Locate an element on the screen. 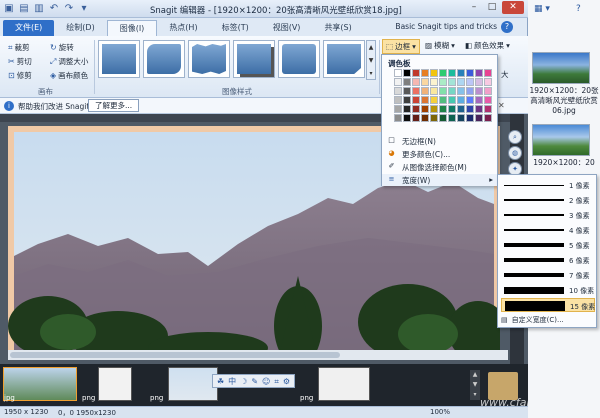 Image resolution: width=600 pixels, height=418 pixels. maximize-button: □ is located at coordinates (492, 7).